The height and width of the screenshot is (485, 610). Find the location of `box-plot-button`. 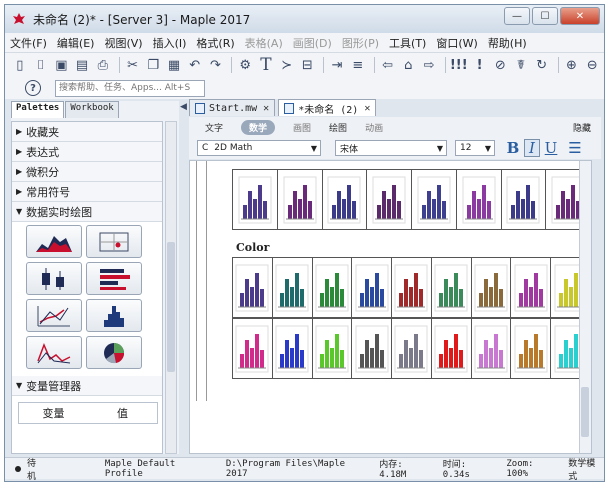

box-plot-button is located at coordinates (54, 278).